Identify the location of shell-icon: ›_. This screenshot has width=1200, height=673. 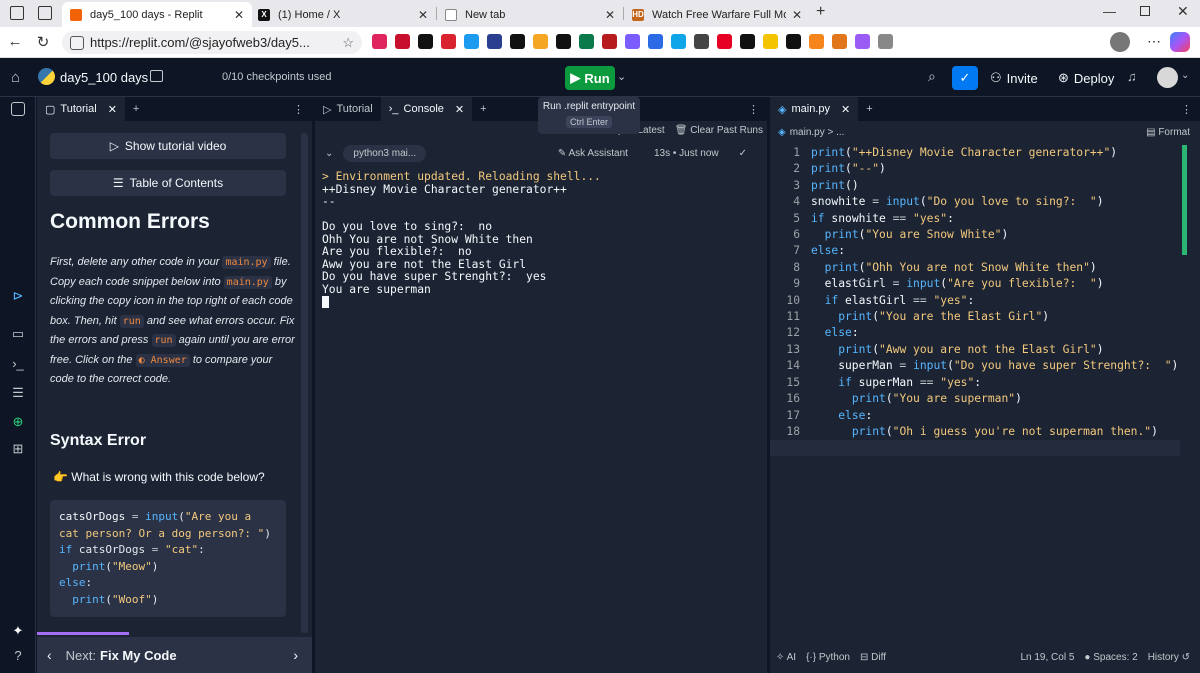
(18, 364).